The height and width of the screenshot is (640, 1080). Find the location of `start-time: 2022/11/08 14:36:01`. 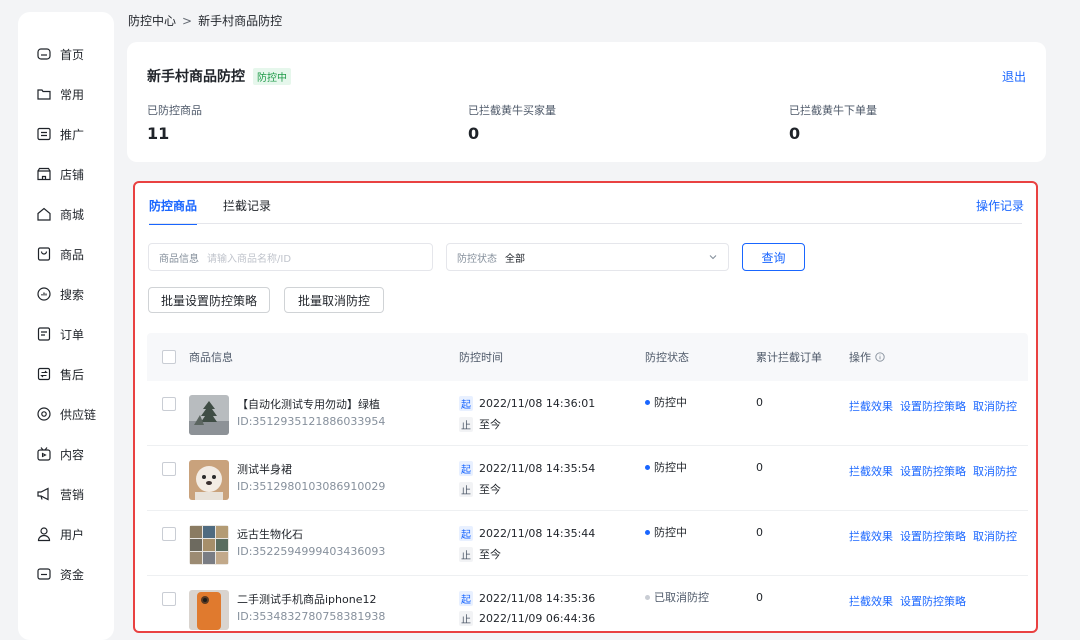

start-time: 2022/11/08 14:36:01 is located at coordinates (537, 403).